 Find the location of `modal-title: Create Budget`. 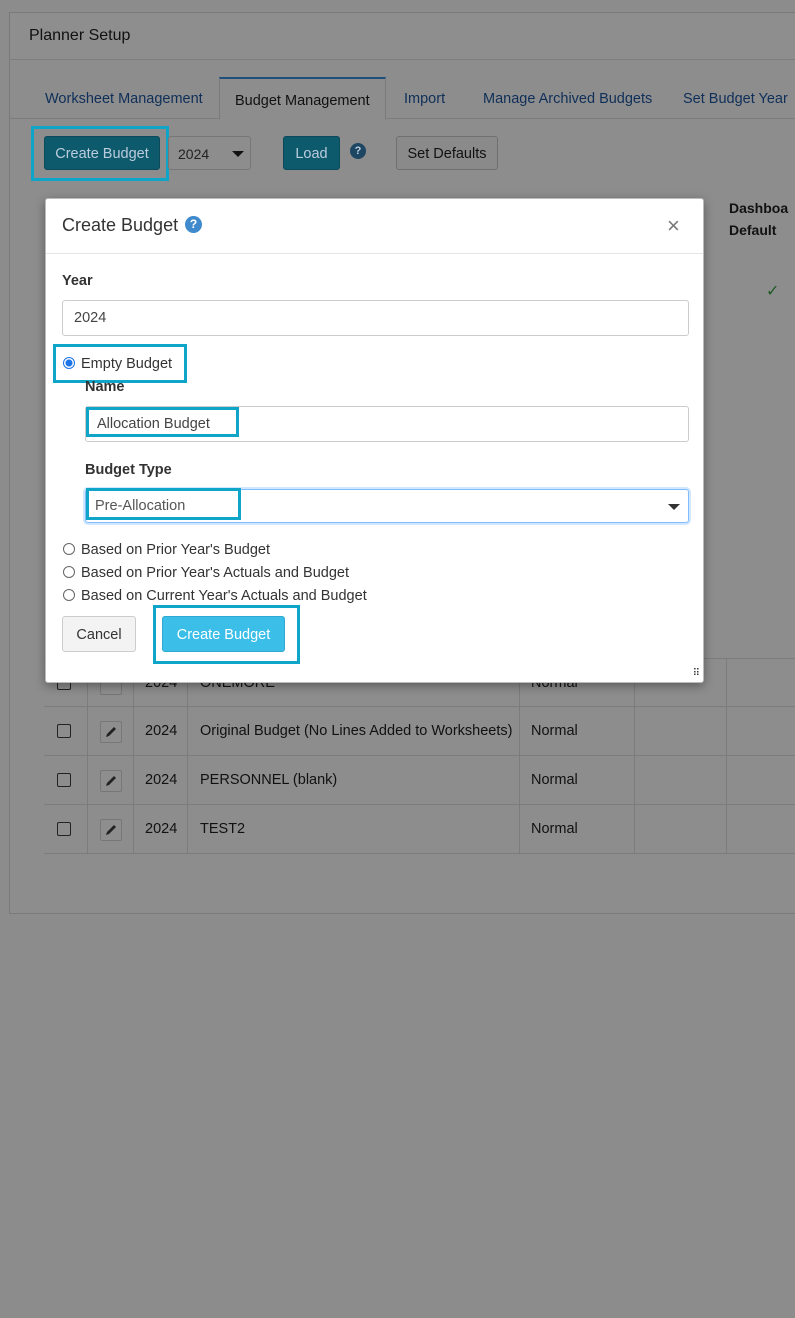

modal-title: Create Budget is located at coordinates (120, 225).